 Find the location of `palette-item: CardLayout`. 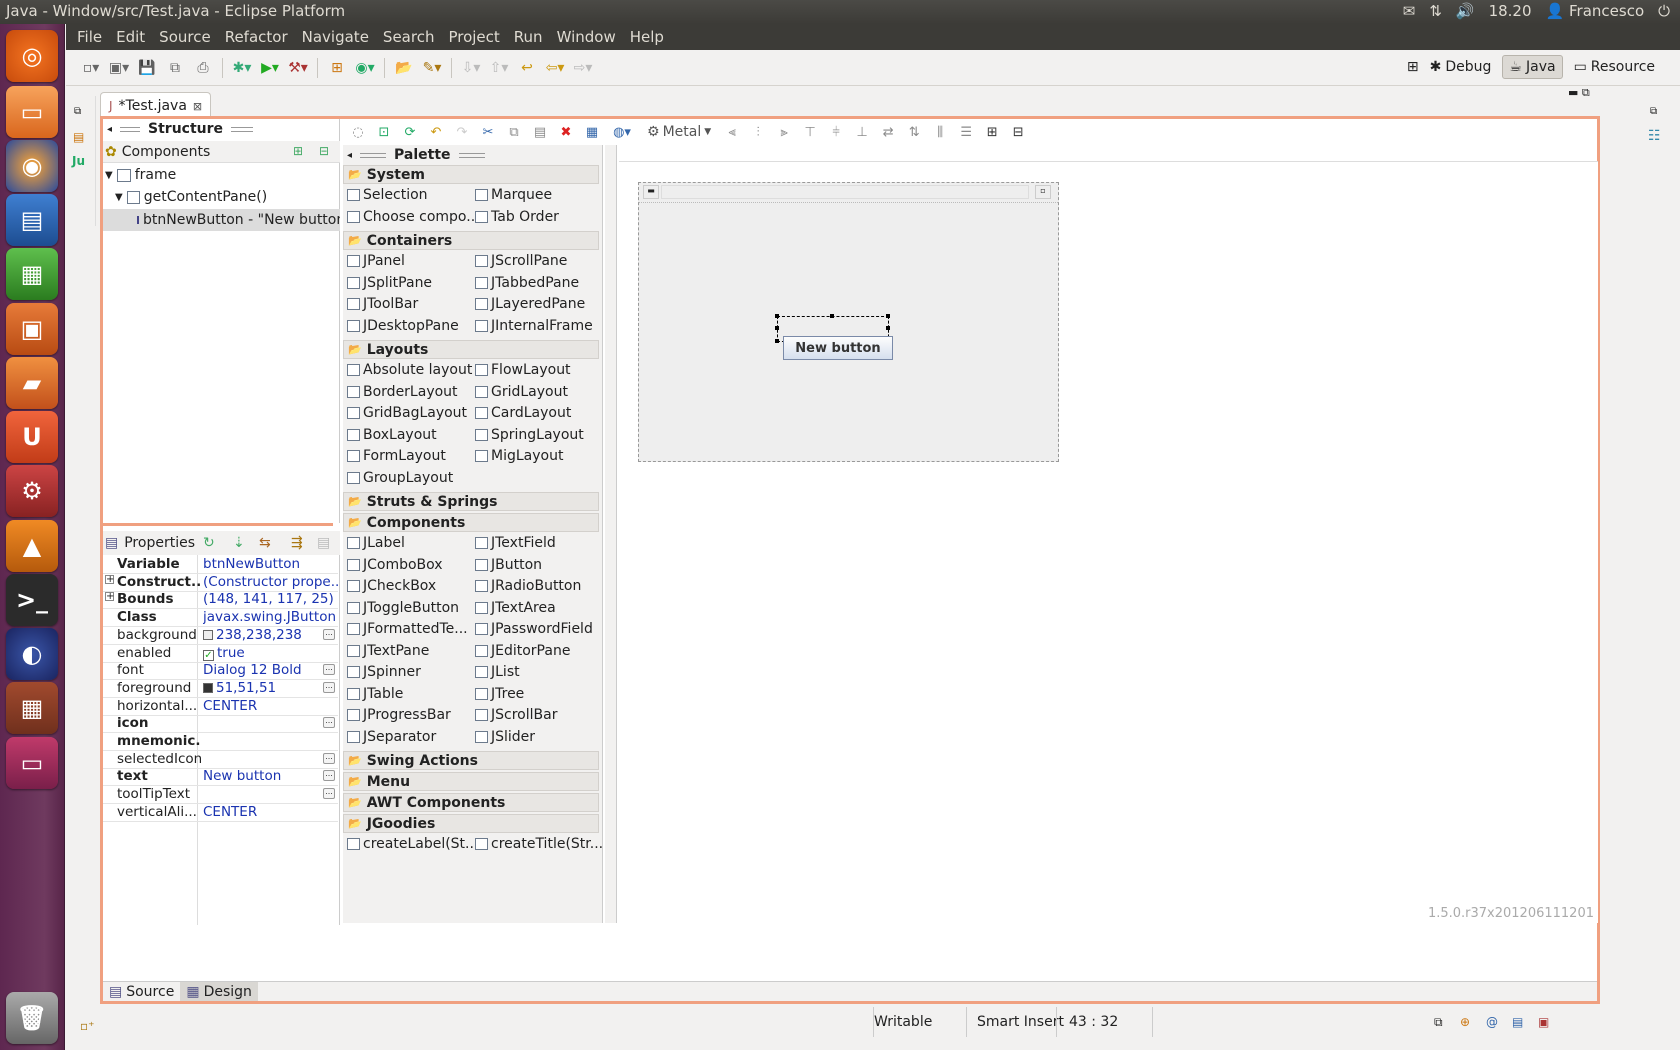

palette-item: CardLayout is located at coordinates (523, 413).